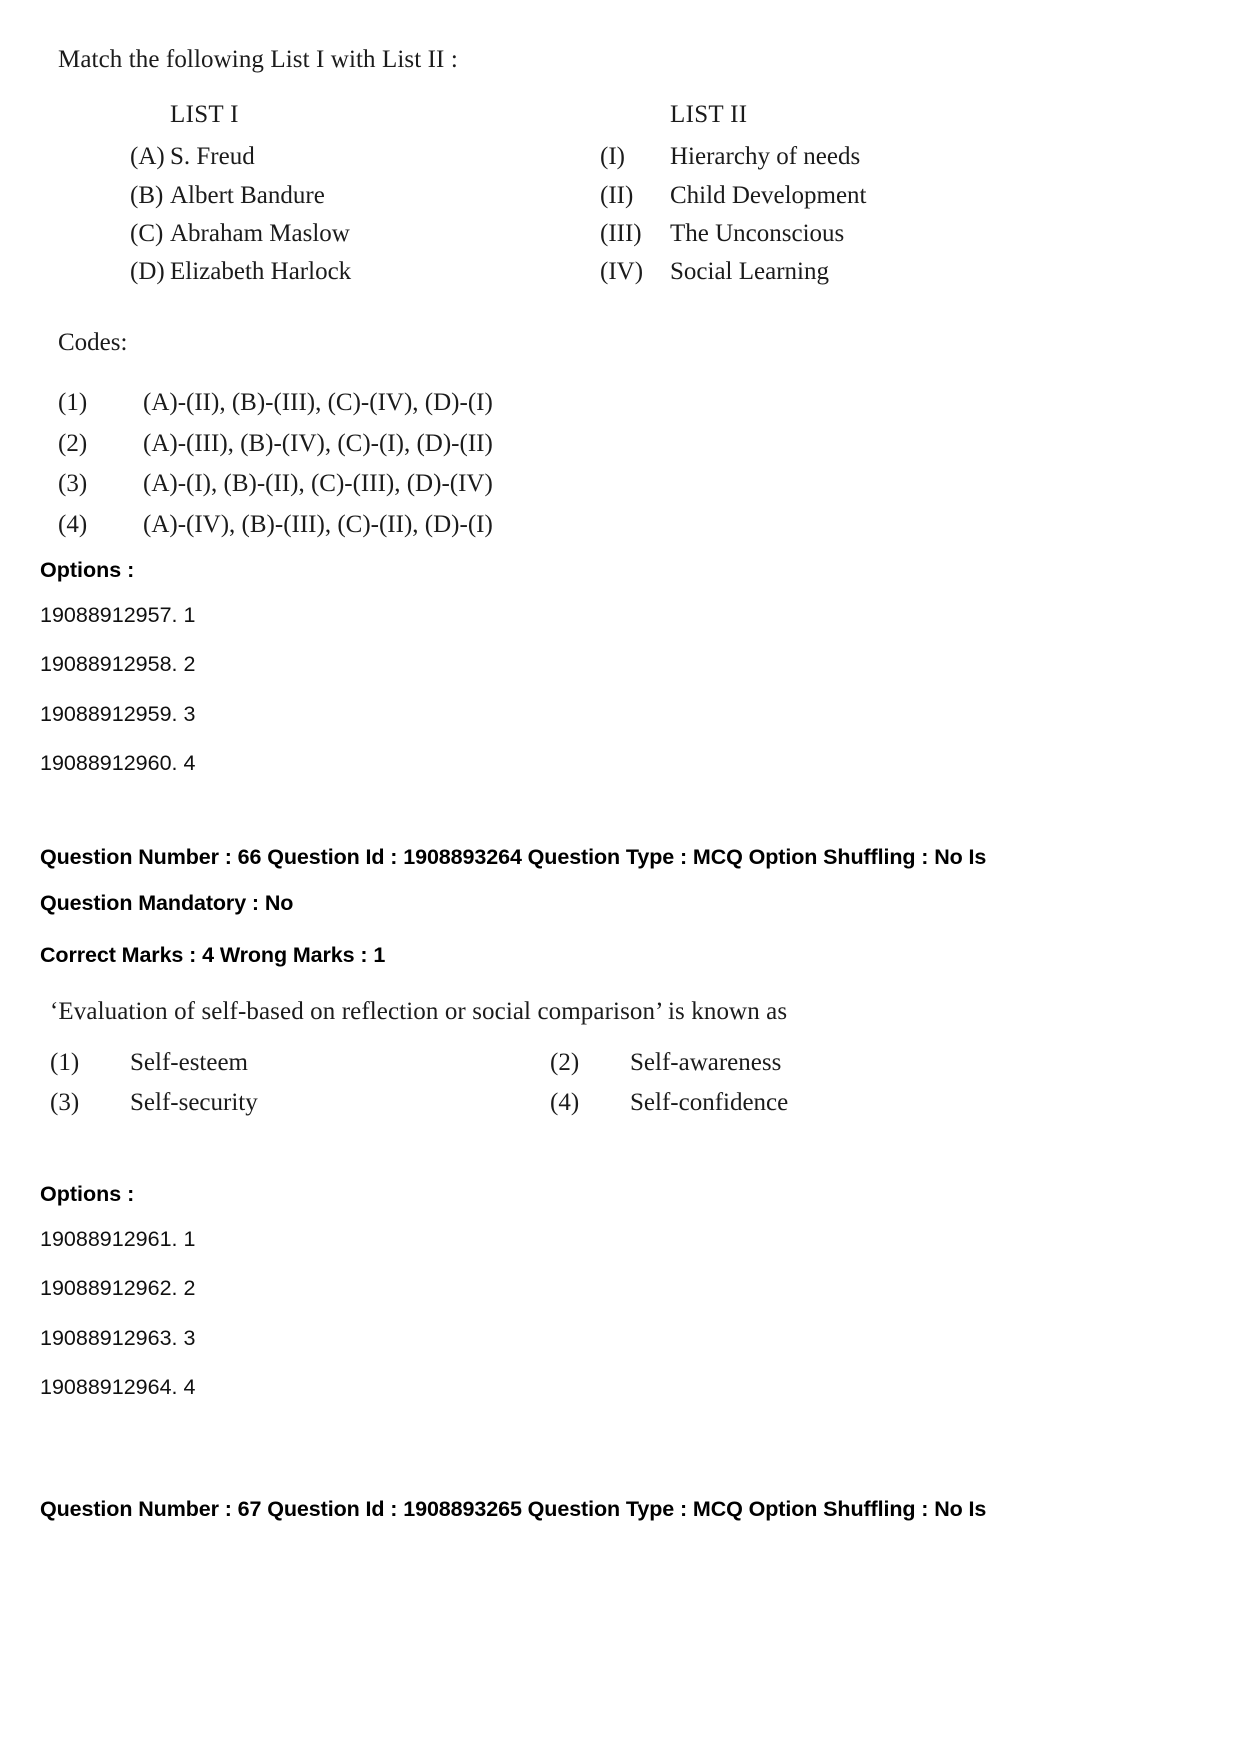 The width and height of the screenshot is (1240, 1755). Describe the element at coordinates (260, 233) in the screenshot. I see `list-i-item-text: Abraham Maslow` at that location.